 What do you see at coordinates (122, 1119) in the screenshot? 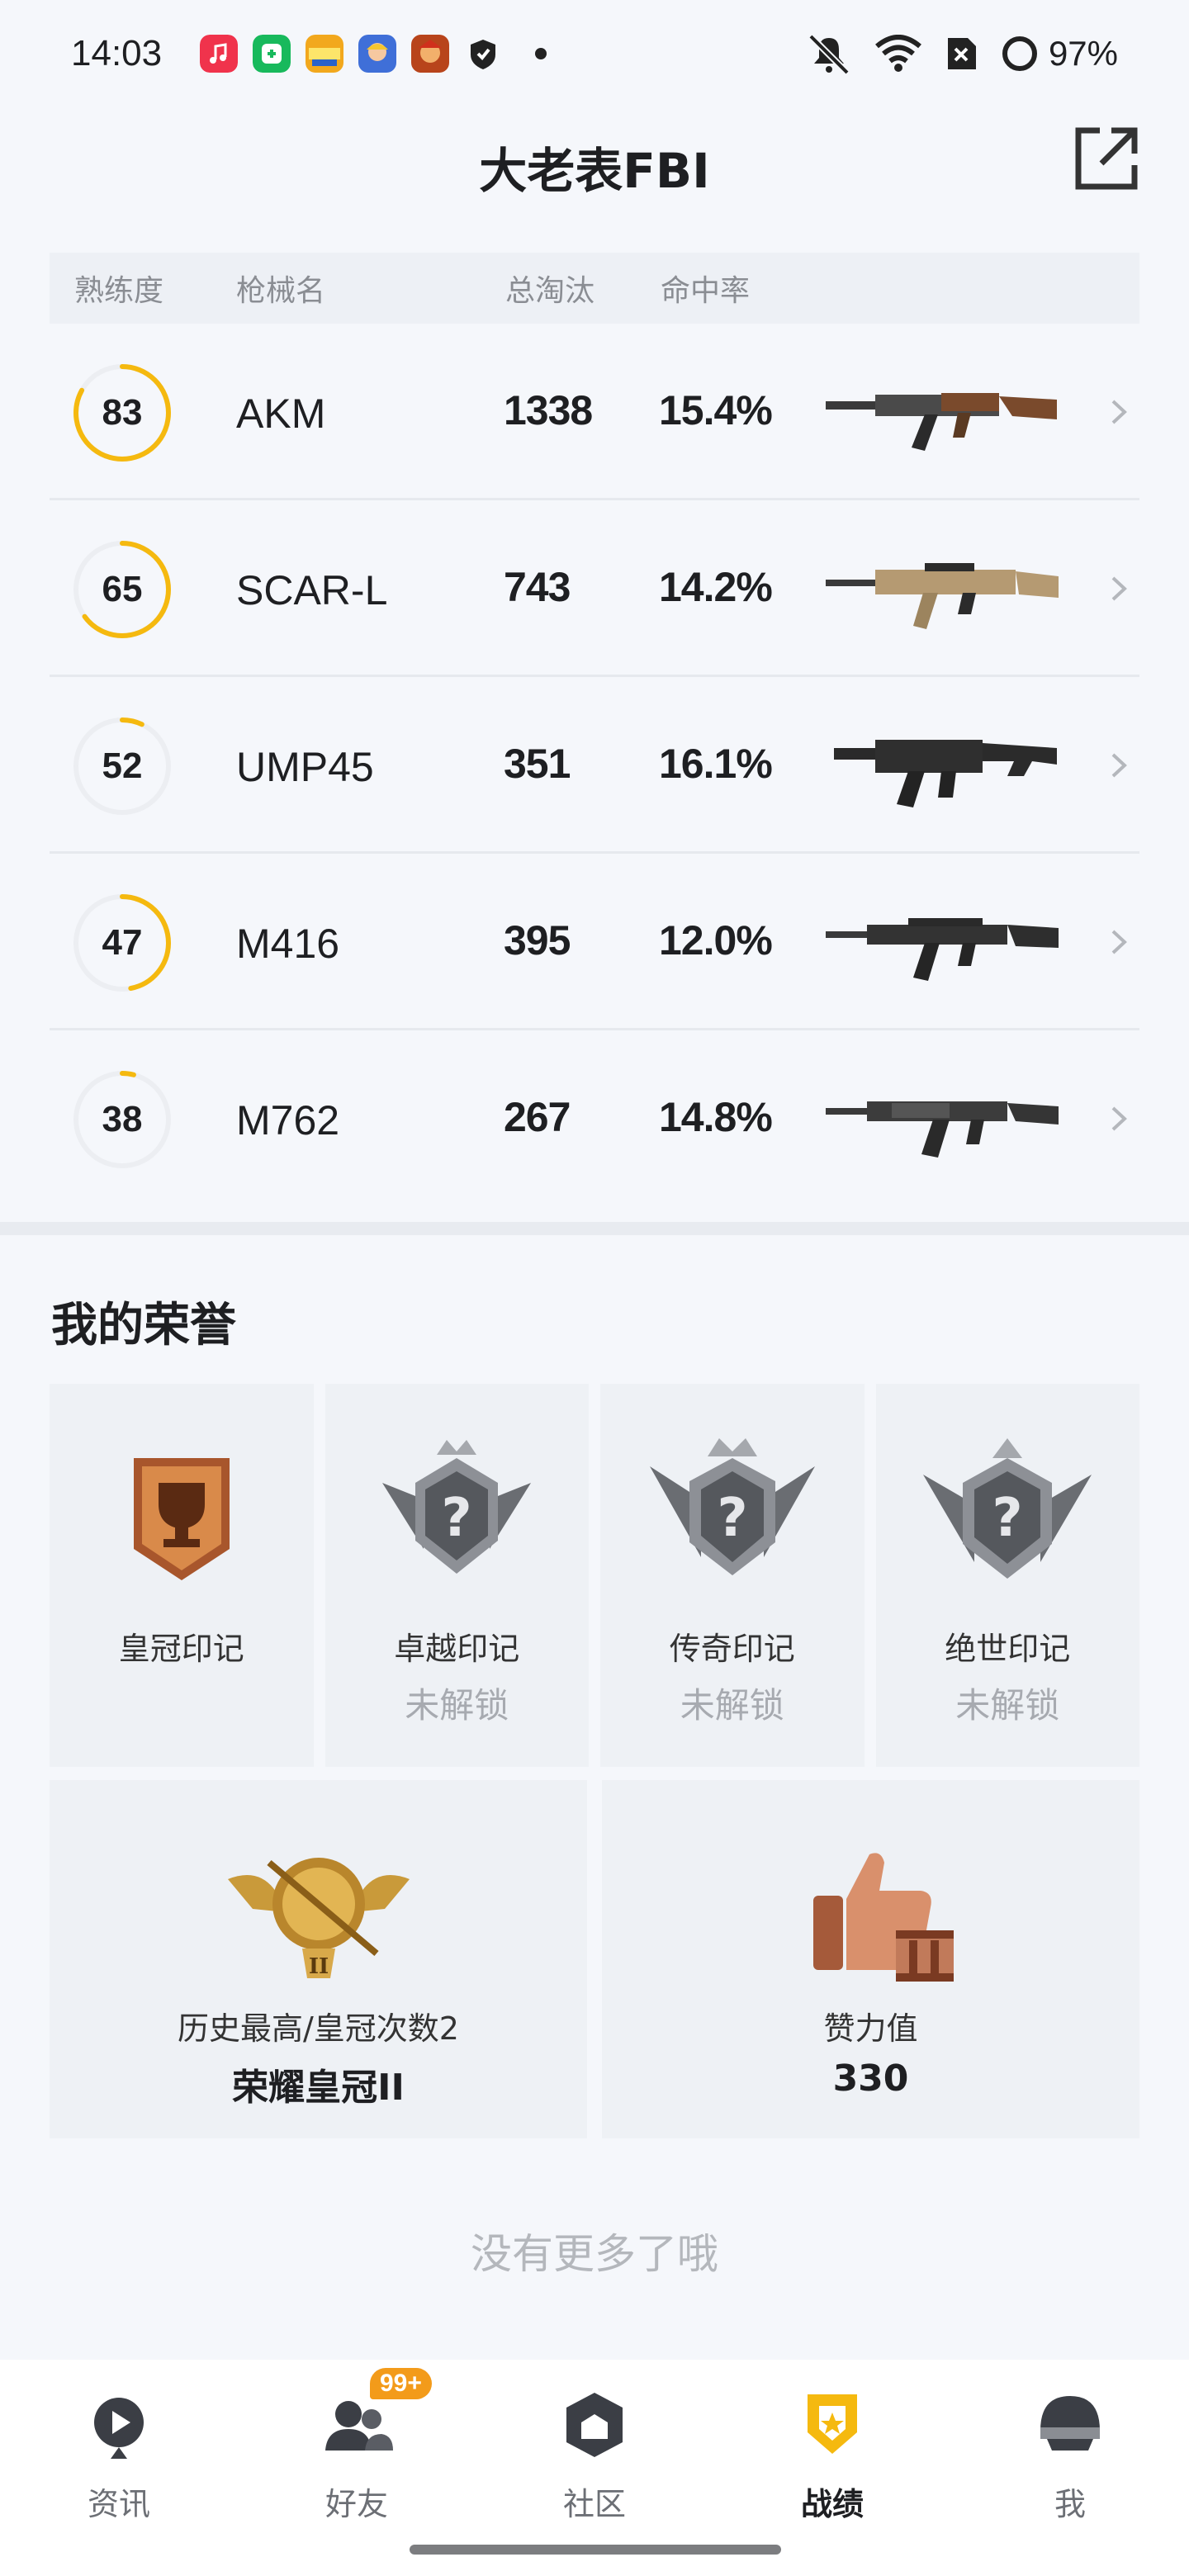
I see `proficiency-value: 38` at bounding box center [122, 1119].